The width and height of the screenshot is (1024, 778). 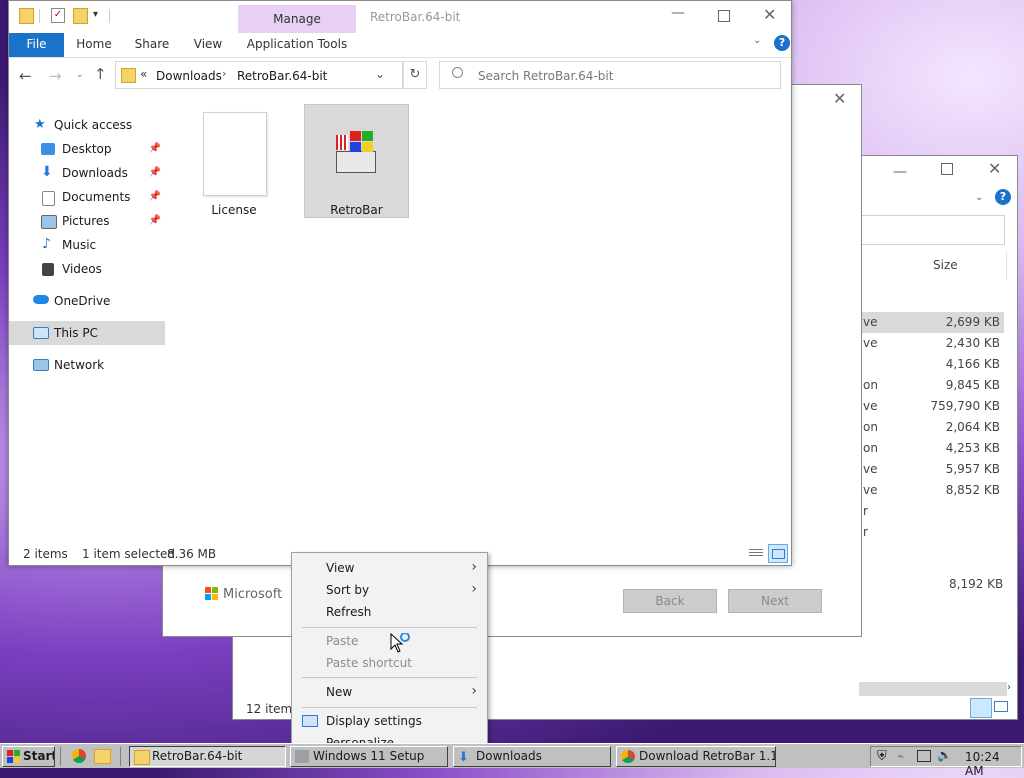 I want to click on menu-label: View, so click(x=340, y=568).